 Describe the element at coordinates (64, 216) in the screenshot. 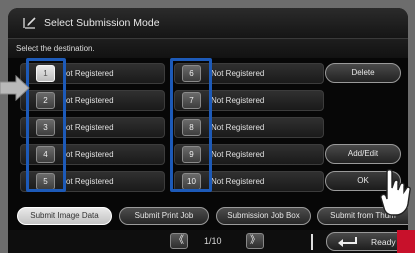

I see `tab-submit-image-data: Submit Image Data` at that location.